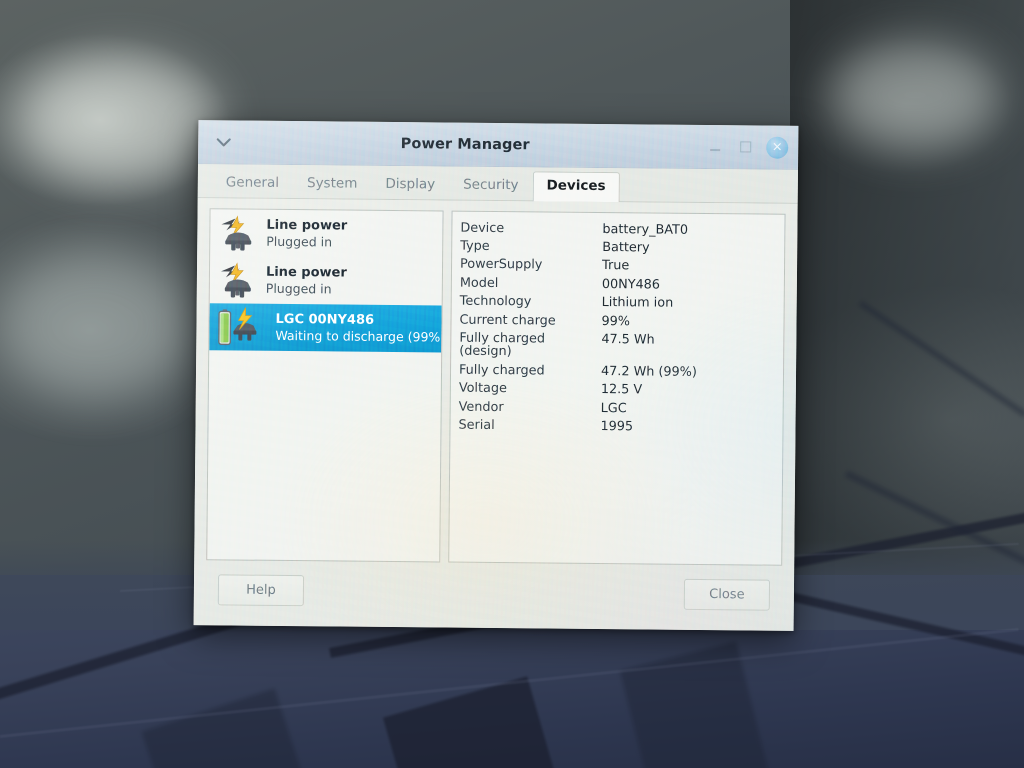  Describe the element at coordinates (332, 184) in the screenshot. I see `tab-system: System` at that location.